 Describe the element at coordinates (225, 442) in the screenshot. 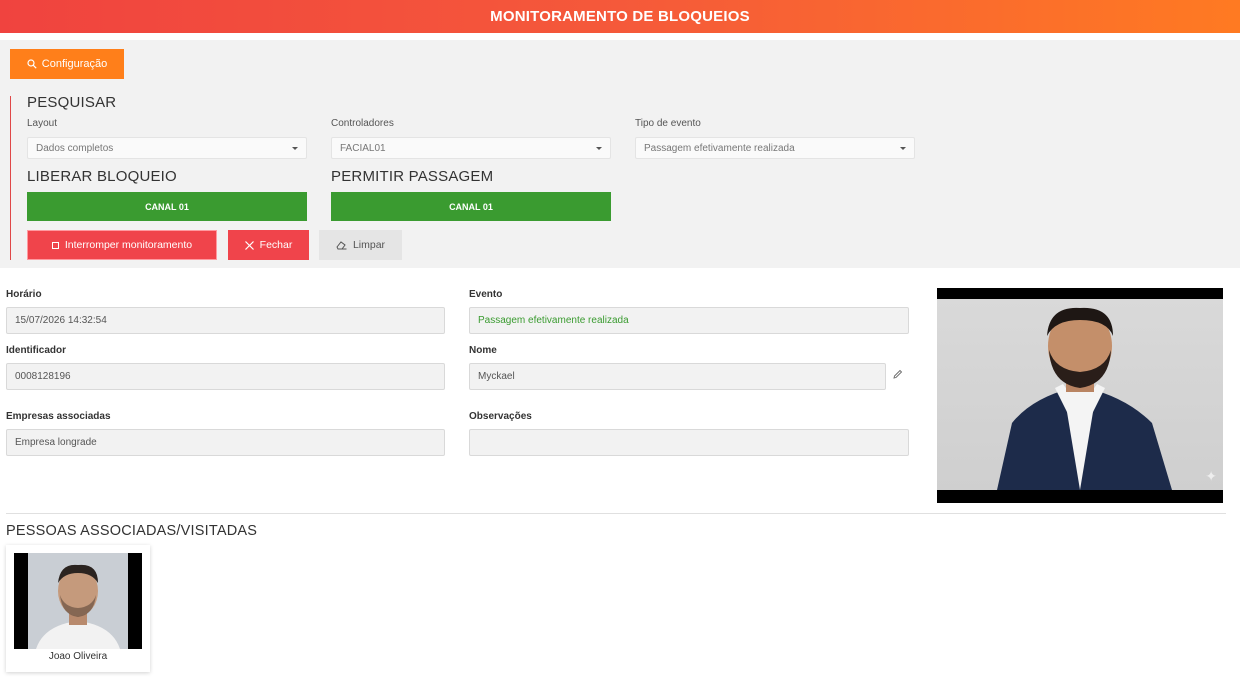

I see `empresas-field: Empresa longrade` at that location.